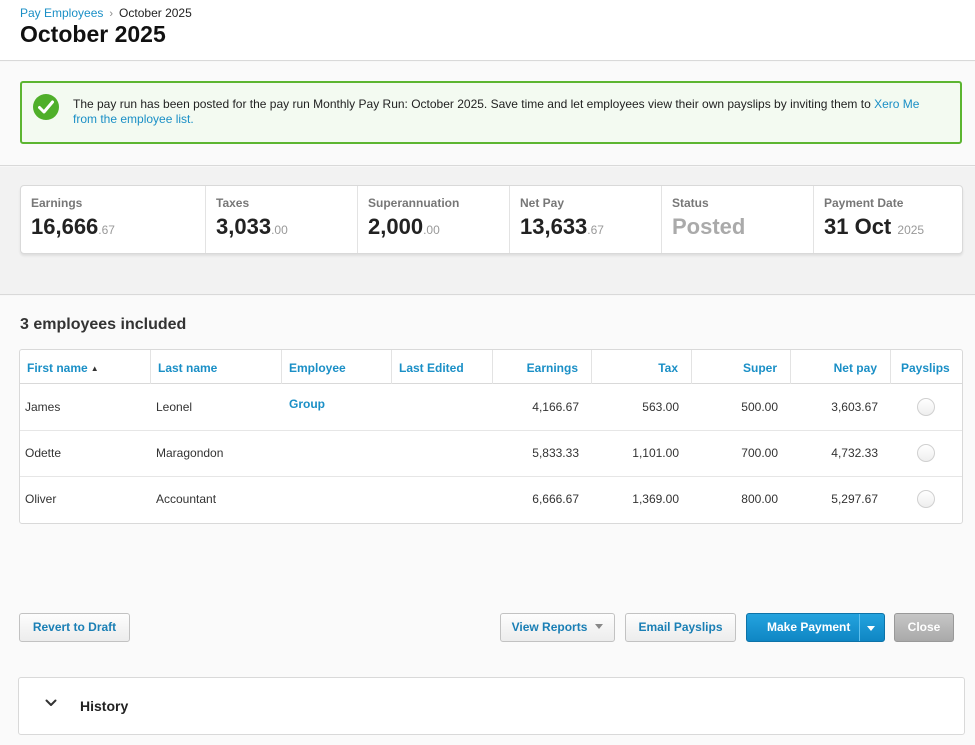 This screenshot has height=745, width=975. I want to click on net-pay-label: Net Pay, so click(542, 203).